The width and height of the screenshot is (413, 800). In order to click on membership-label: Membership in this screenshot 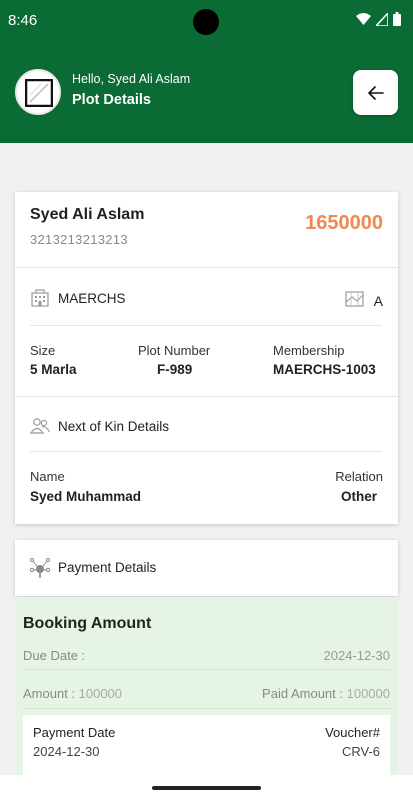, I will do `click(309, 350)`.